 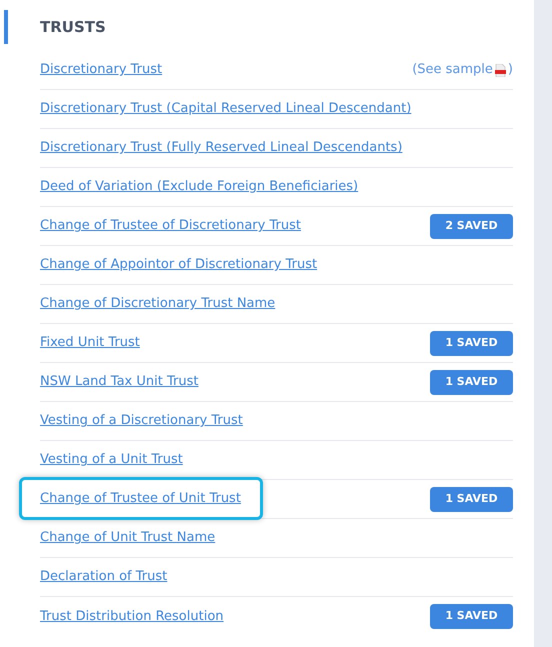 What do you see at coordinates (158, 304) in the screenshot?
I see `trust-link: Change of Discretionary Trust Name` at bounding box center [158, 304].